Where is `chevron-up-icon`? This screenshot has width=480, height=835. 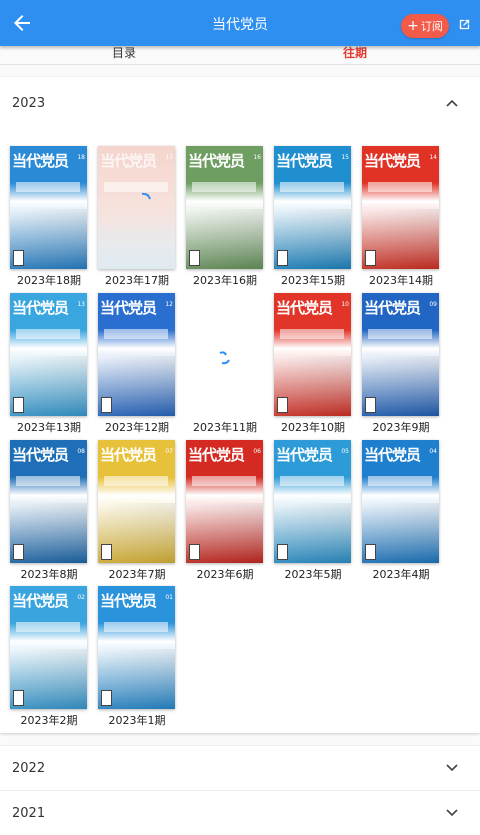 chevron-up-icon is located at coordinates (452, 103).